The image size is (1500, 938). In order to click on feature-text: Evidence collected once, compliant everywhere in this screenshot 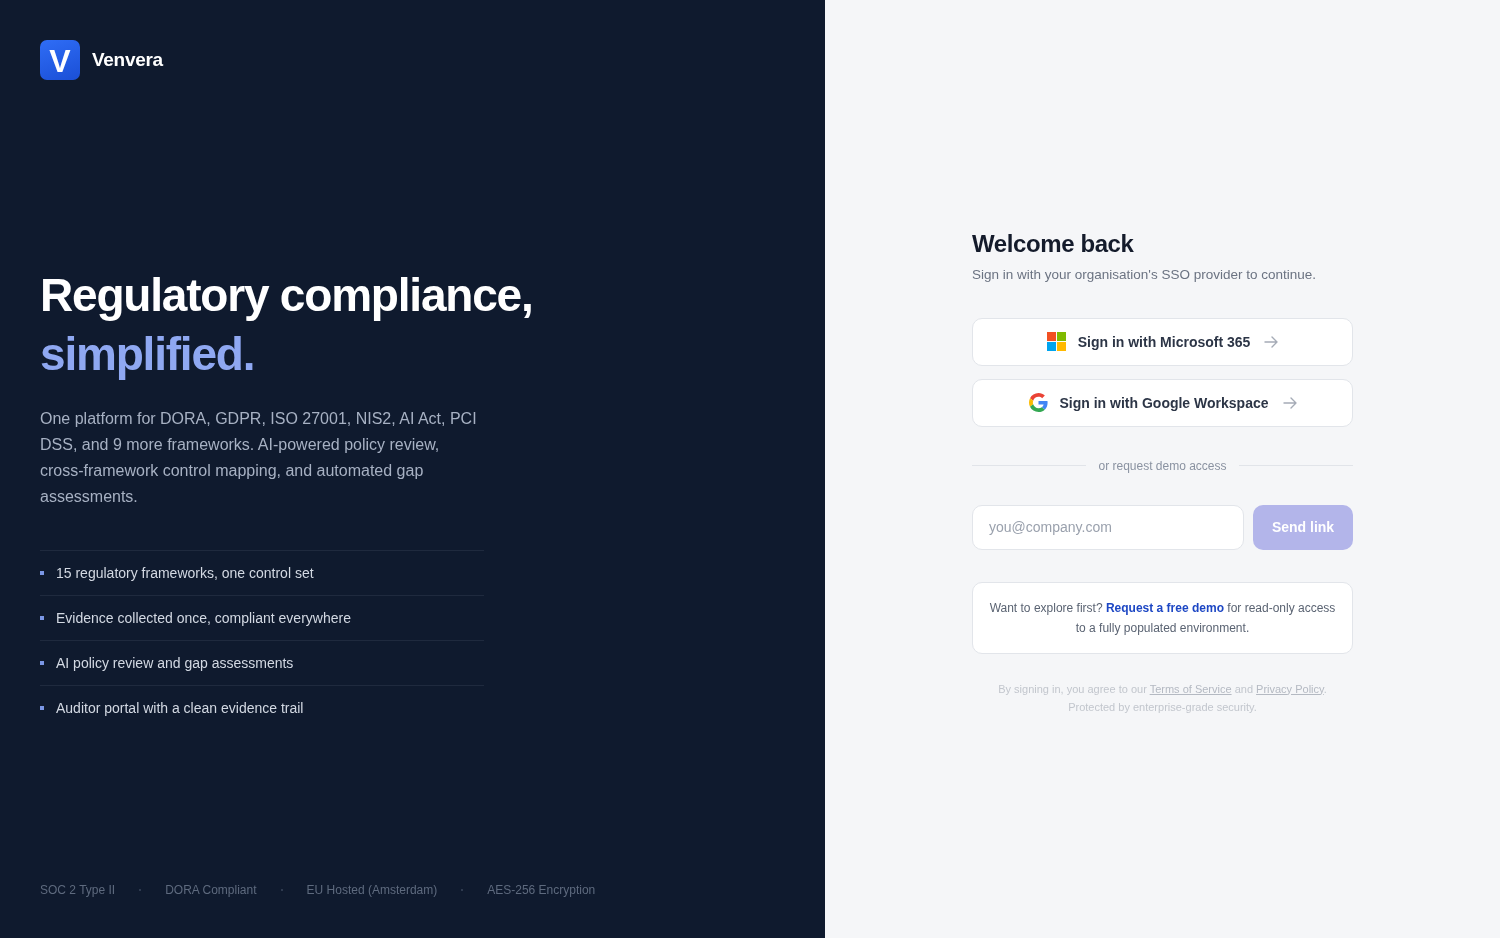, I will do `click(203, 617)`.